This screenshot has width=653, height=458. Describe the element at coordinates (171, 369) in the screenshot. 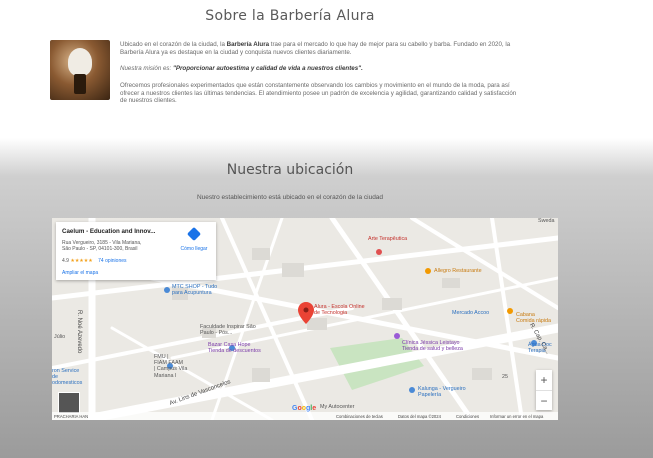

I see `poi-label-line: | Campus Vila` at that location.